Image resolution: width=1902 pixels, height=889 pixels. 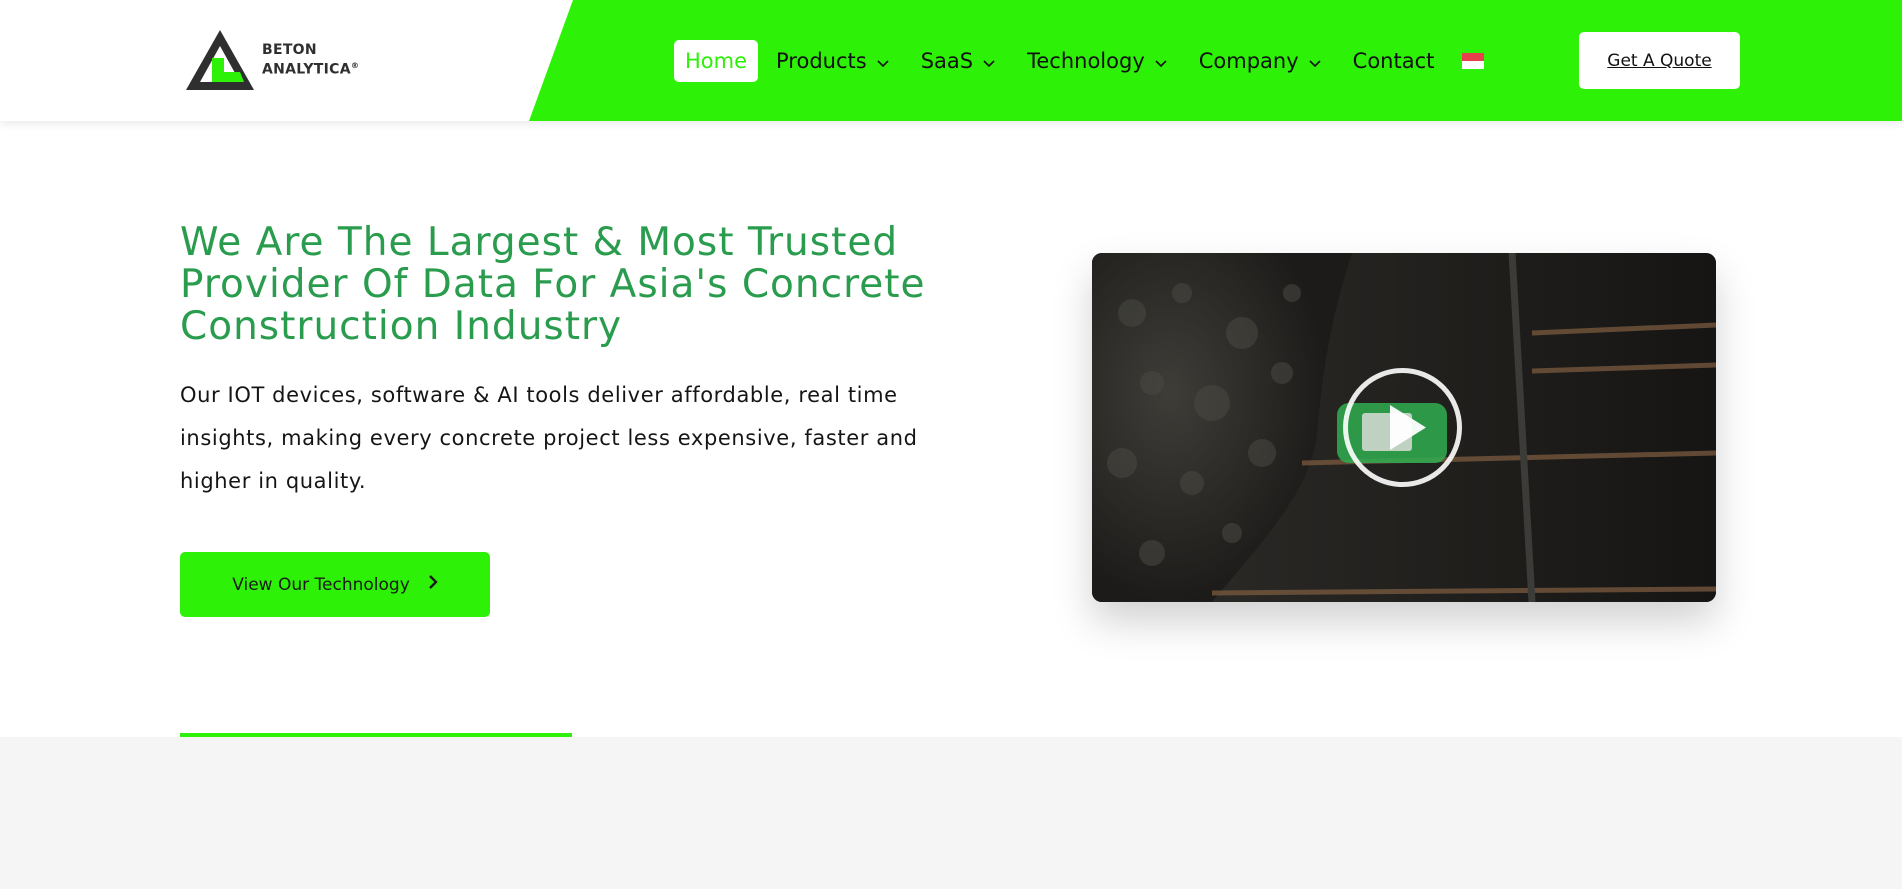 I want to click on nav-item-technology: Technology, so click(x=1097, y=61).